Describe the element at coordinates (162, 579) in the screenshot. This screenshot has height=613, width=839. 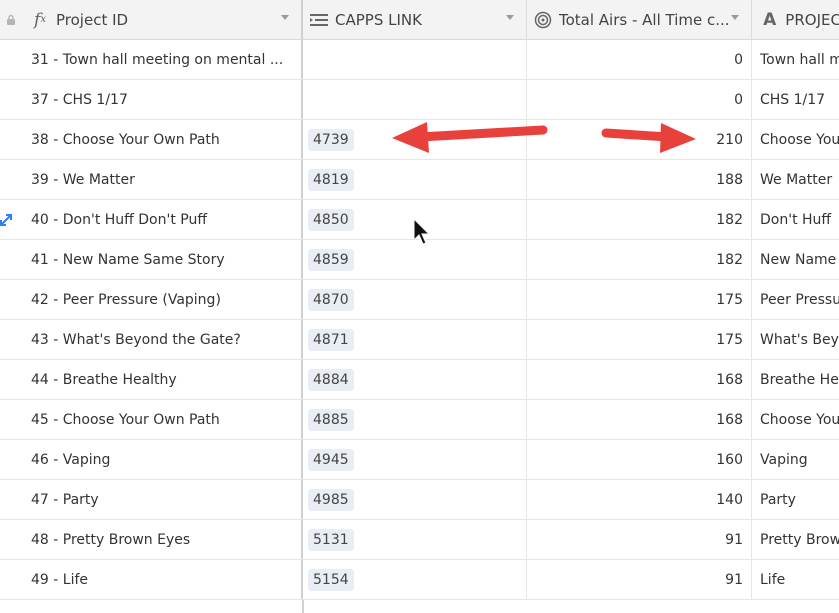
I see `project-id-cell: 49 - Life` at that location.